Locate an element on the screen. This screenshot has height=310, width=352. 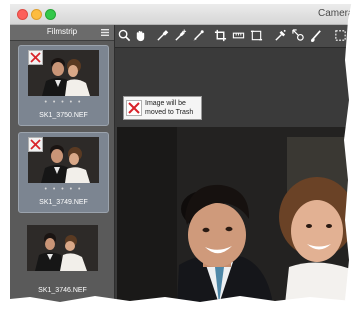
red-eye-tool-button is located at coordinates (280, 35).